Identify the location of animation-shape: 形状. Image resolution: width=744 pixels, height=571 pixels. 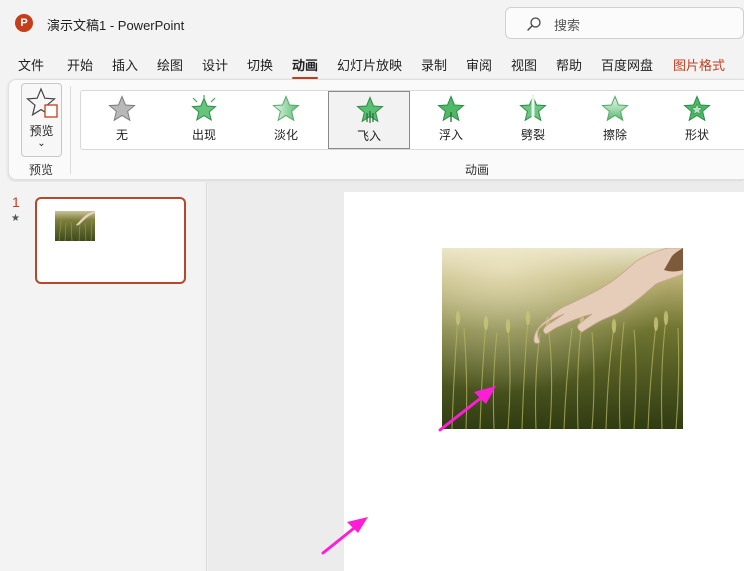
(697, 120).